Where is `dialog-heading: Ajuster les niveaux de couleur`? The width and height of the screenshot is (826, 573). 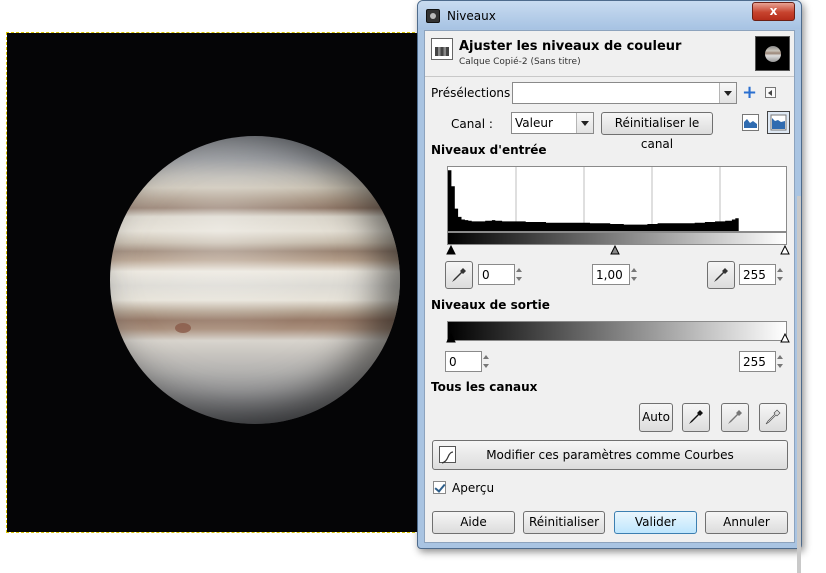
dialog-heading: Ajuster les niveaux de couleur is located at coordinates (570, 46).